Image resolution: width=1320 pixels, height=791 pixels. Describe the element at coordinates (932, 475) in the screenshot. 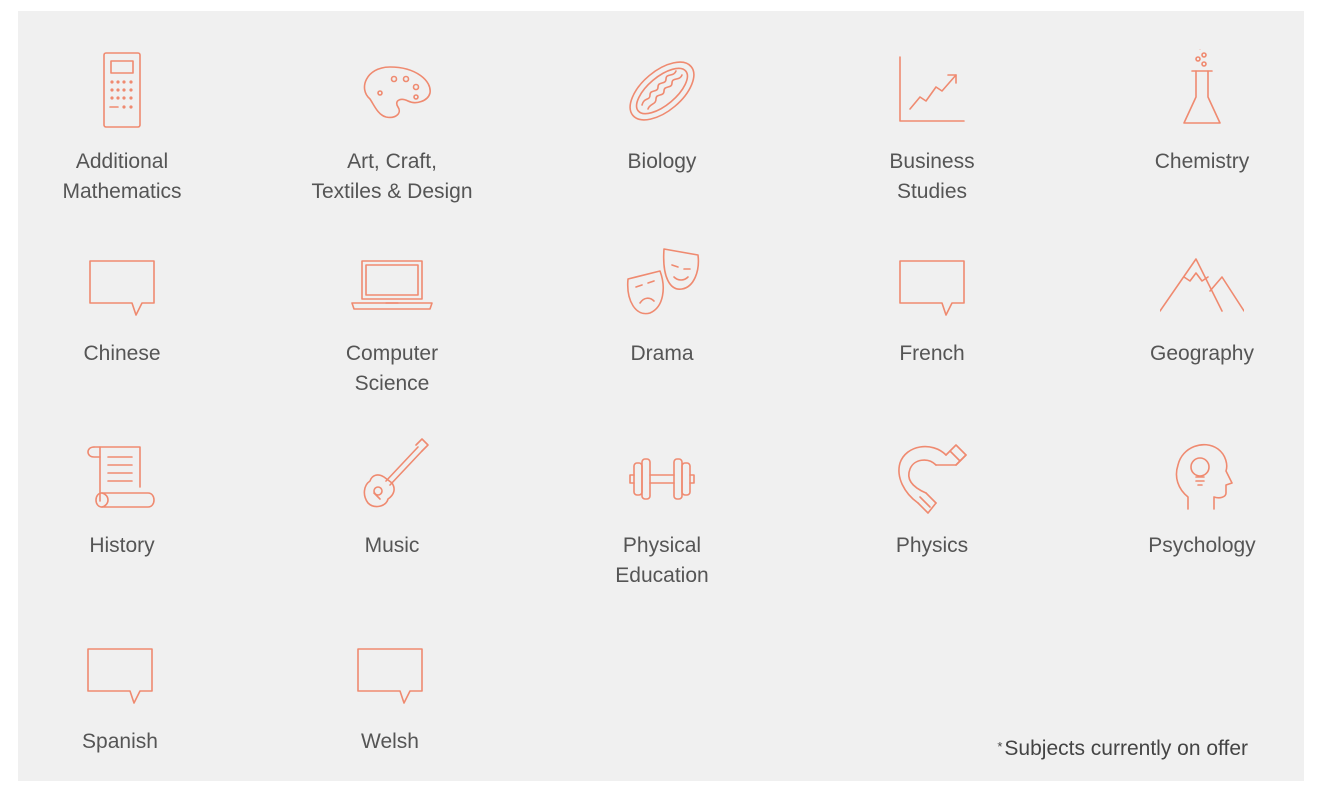

I see `magnet-icon` at that location.